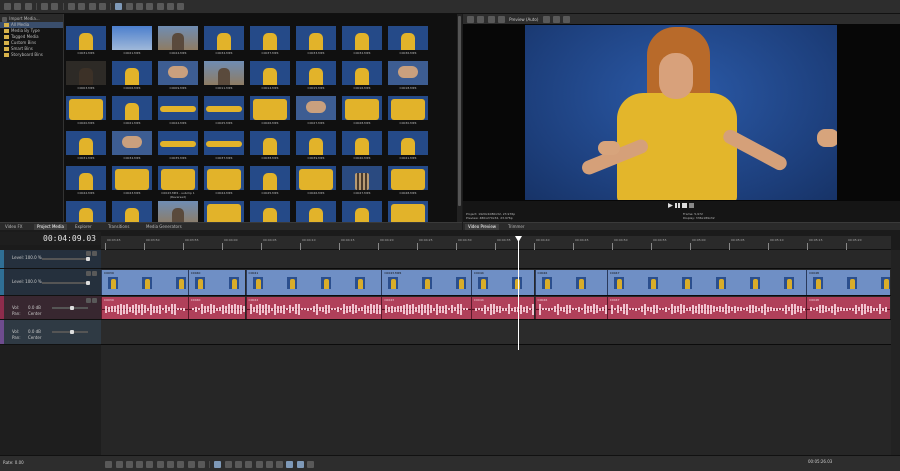  What do you see at coordinates (150, 6) in the screenshot?
I see `zoom-tool-icon` at bounding box center [150, 6].